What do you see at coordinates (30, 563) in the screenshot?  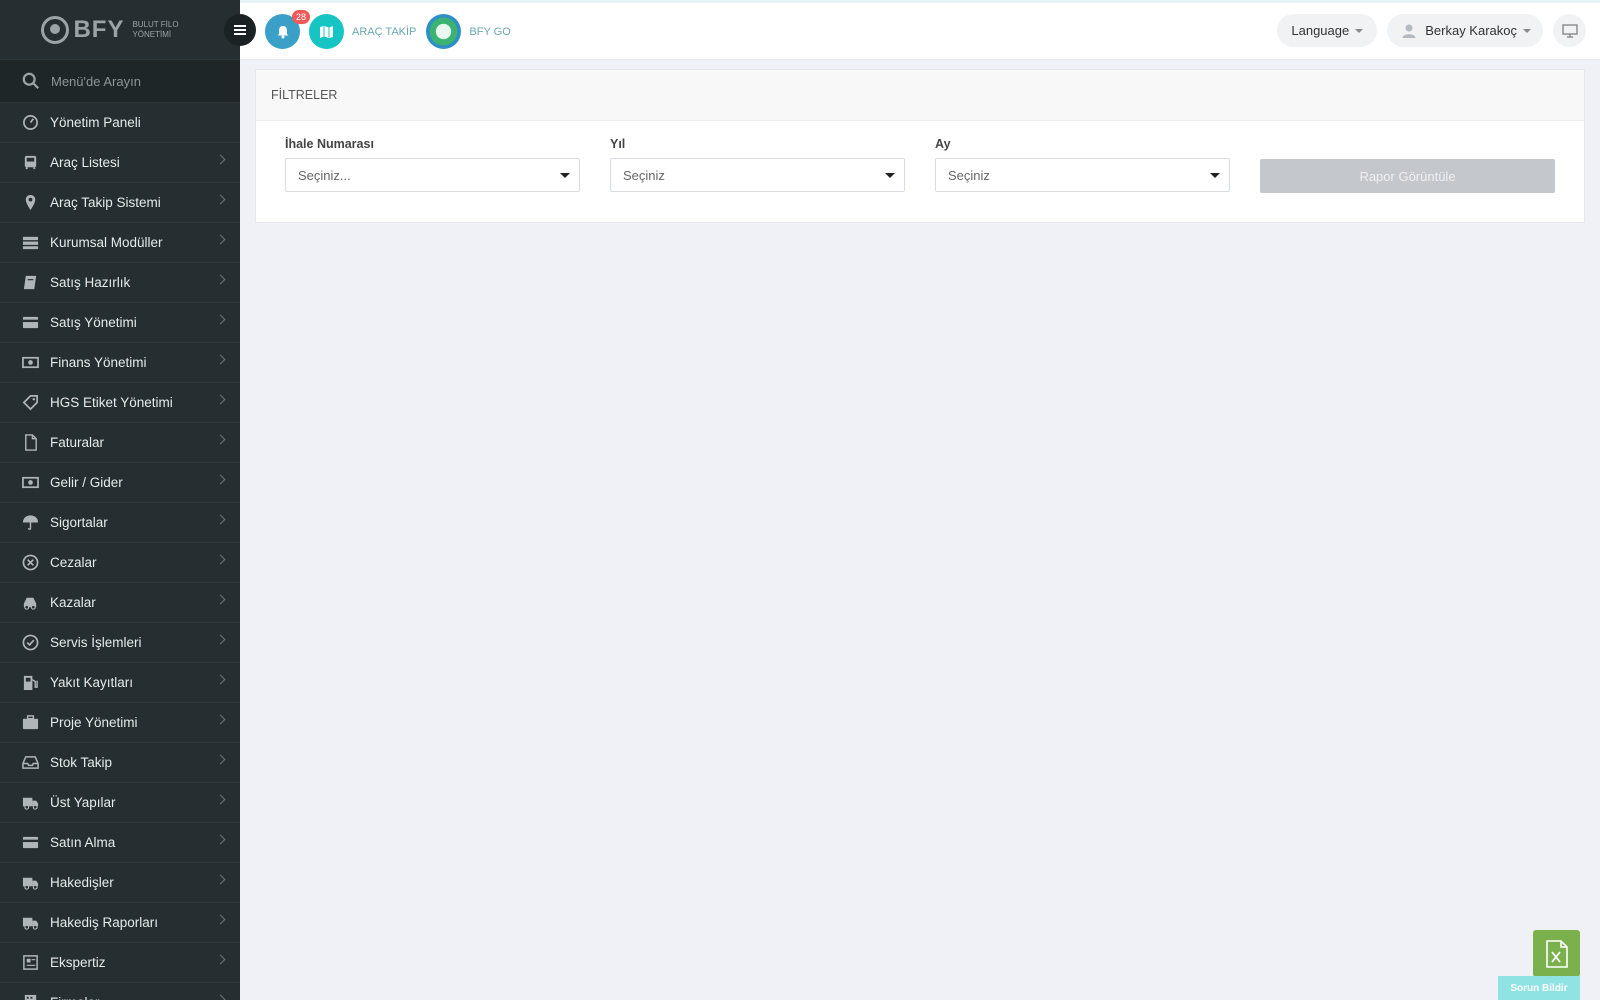 I see `times-circle-icon` at bounding box center [30, 563].